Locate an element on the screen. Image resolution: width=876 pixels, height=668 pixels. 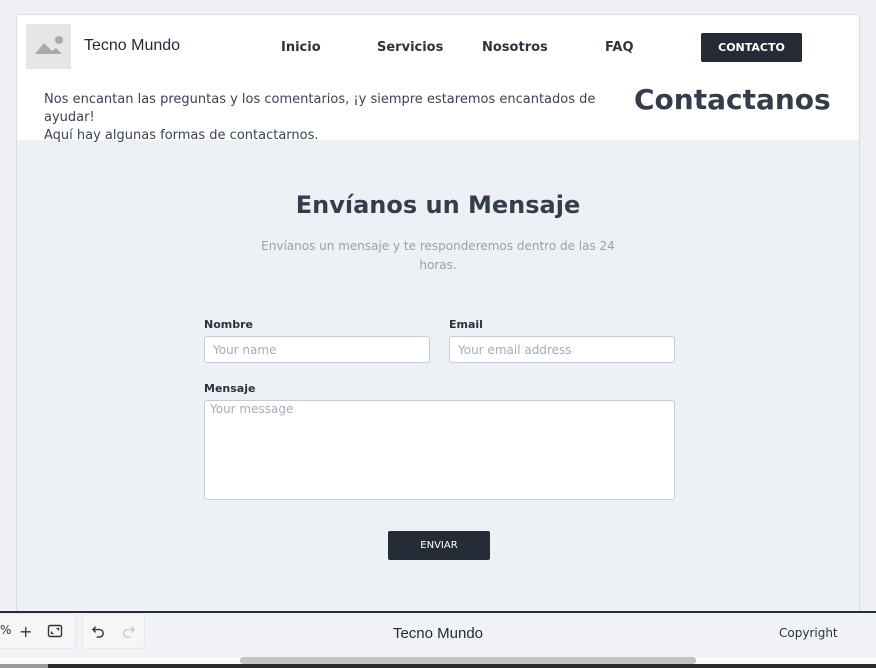
enviar-button: ENVIAR is located at coordinates (439, 545).